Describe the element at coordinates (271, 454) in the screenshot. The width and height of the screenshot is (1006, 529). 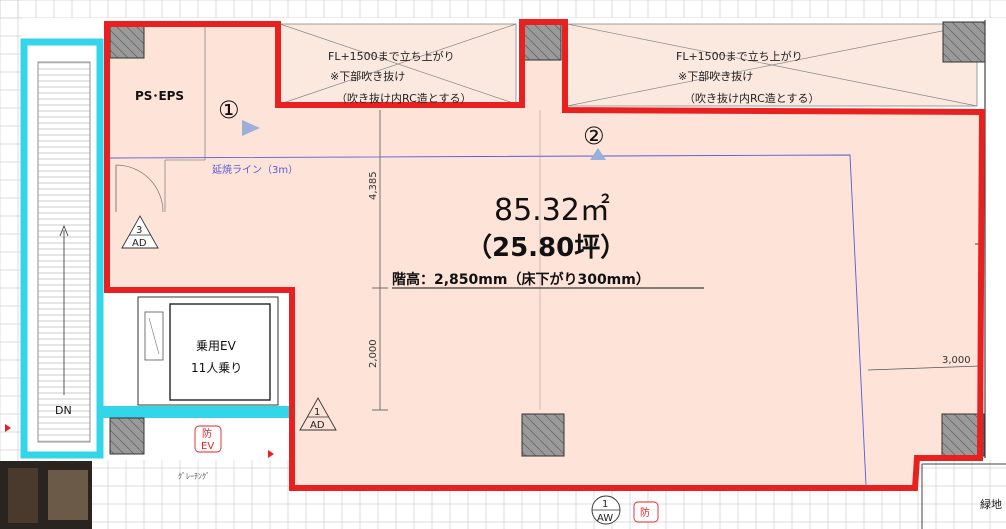
I see `red-marker-icon` at that location.